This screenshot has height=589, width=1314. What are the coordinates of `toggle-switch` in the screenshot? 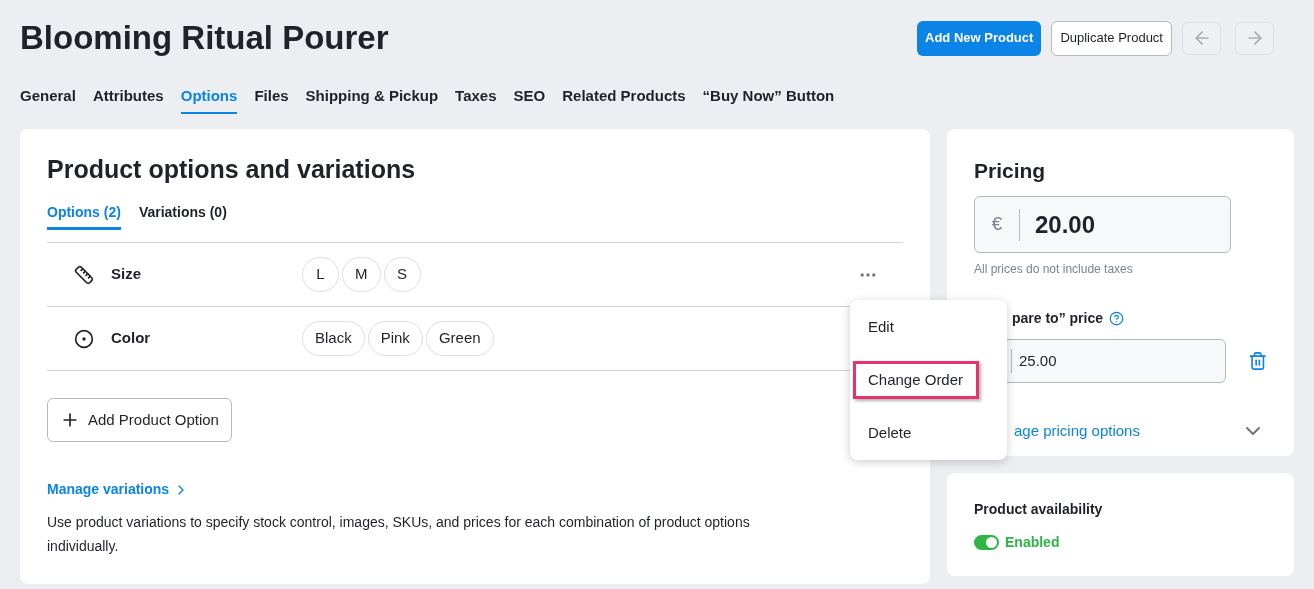 It's located at (986, 542).